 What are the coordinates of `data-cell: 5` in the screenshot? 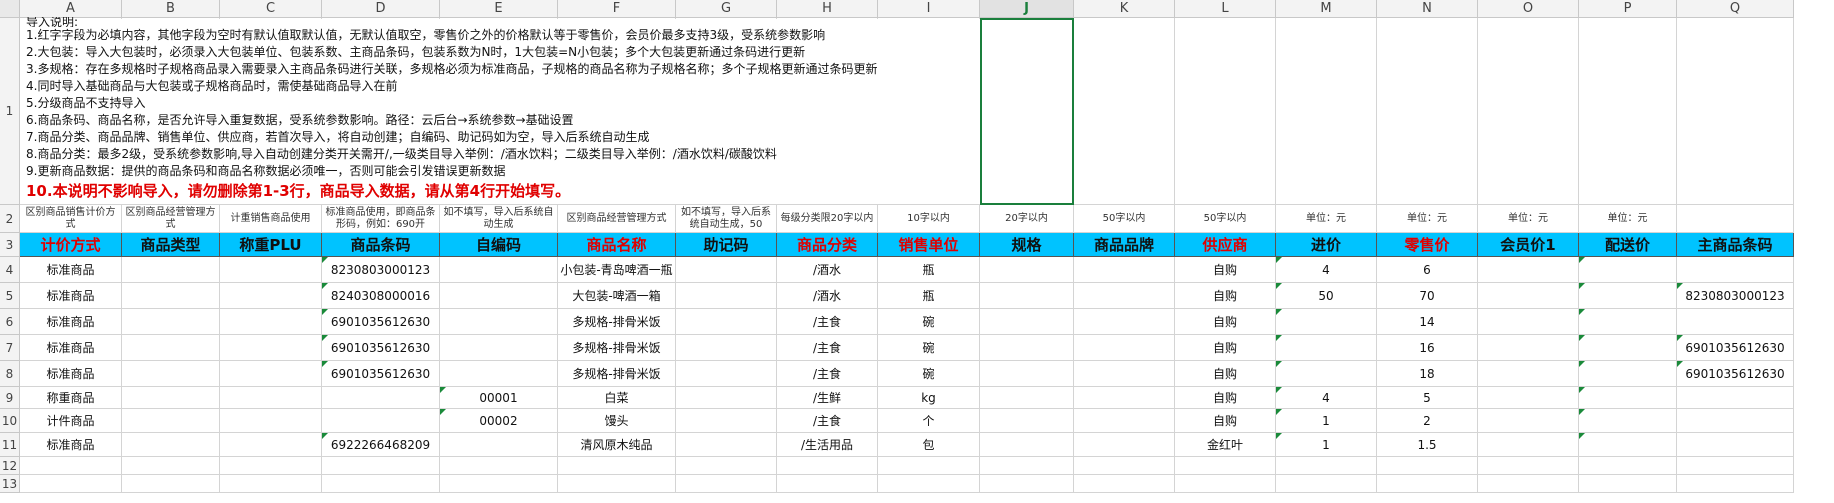 It's located at (1427, 398).